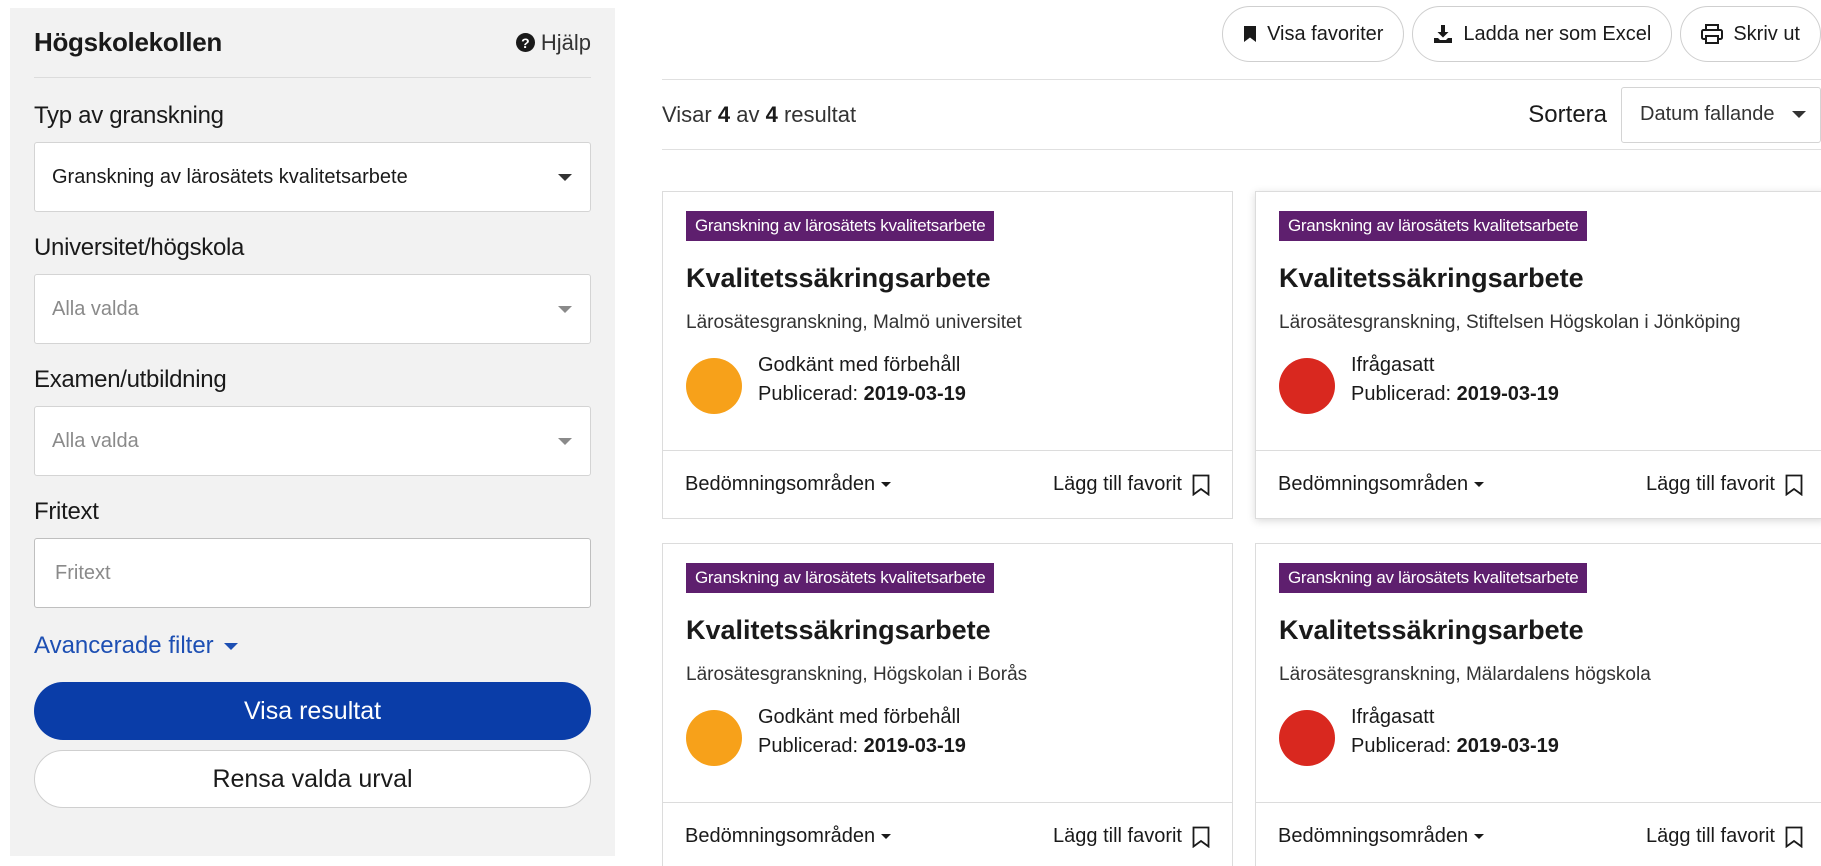 The image size is (1821, 866). Describe the element at coordinates (130, 379) in the screenshot. I see `filter-label-exam: Examen/utbildning` at that location.